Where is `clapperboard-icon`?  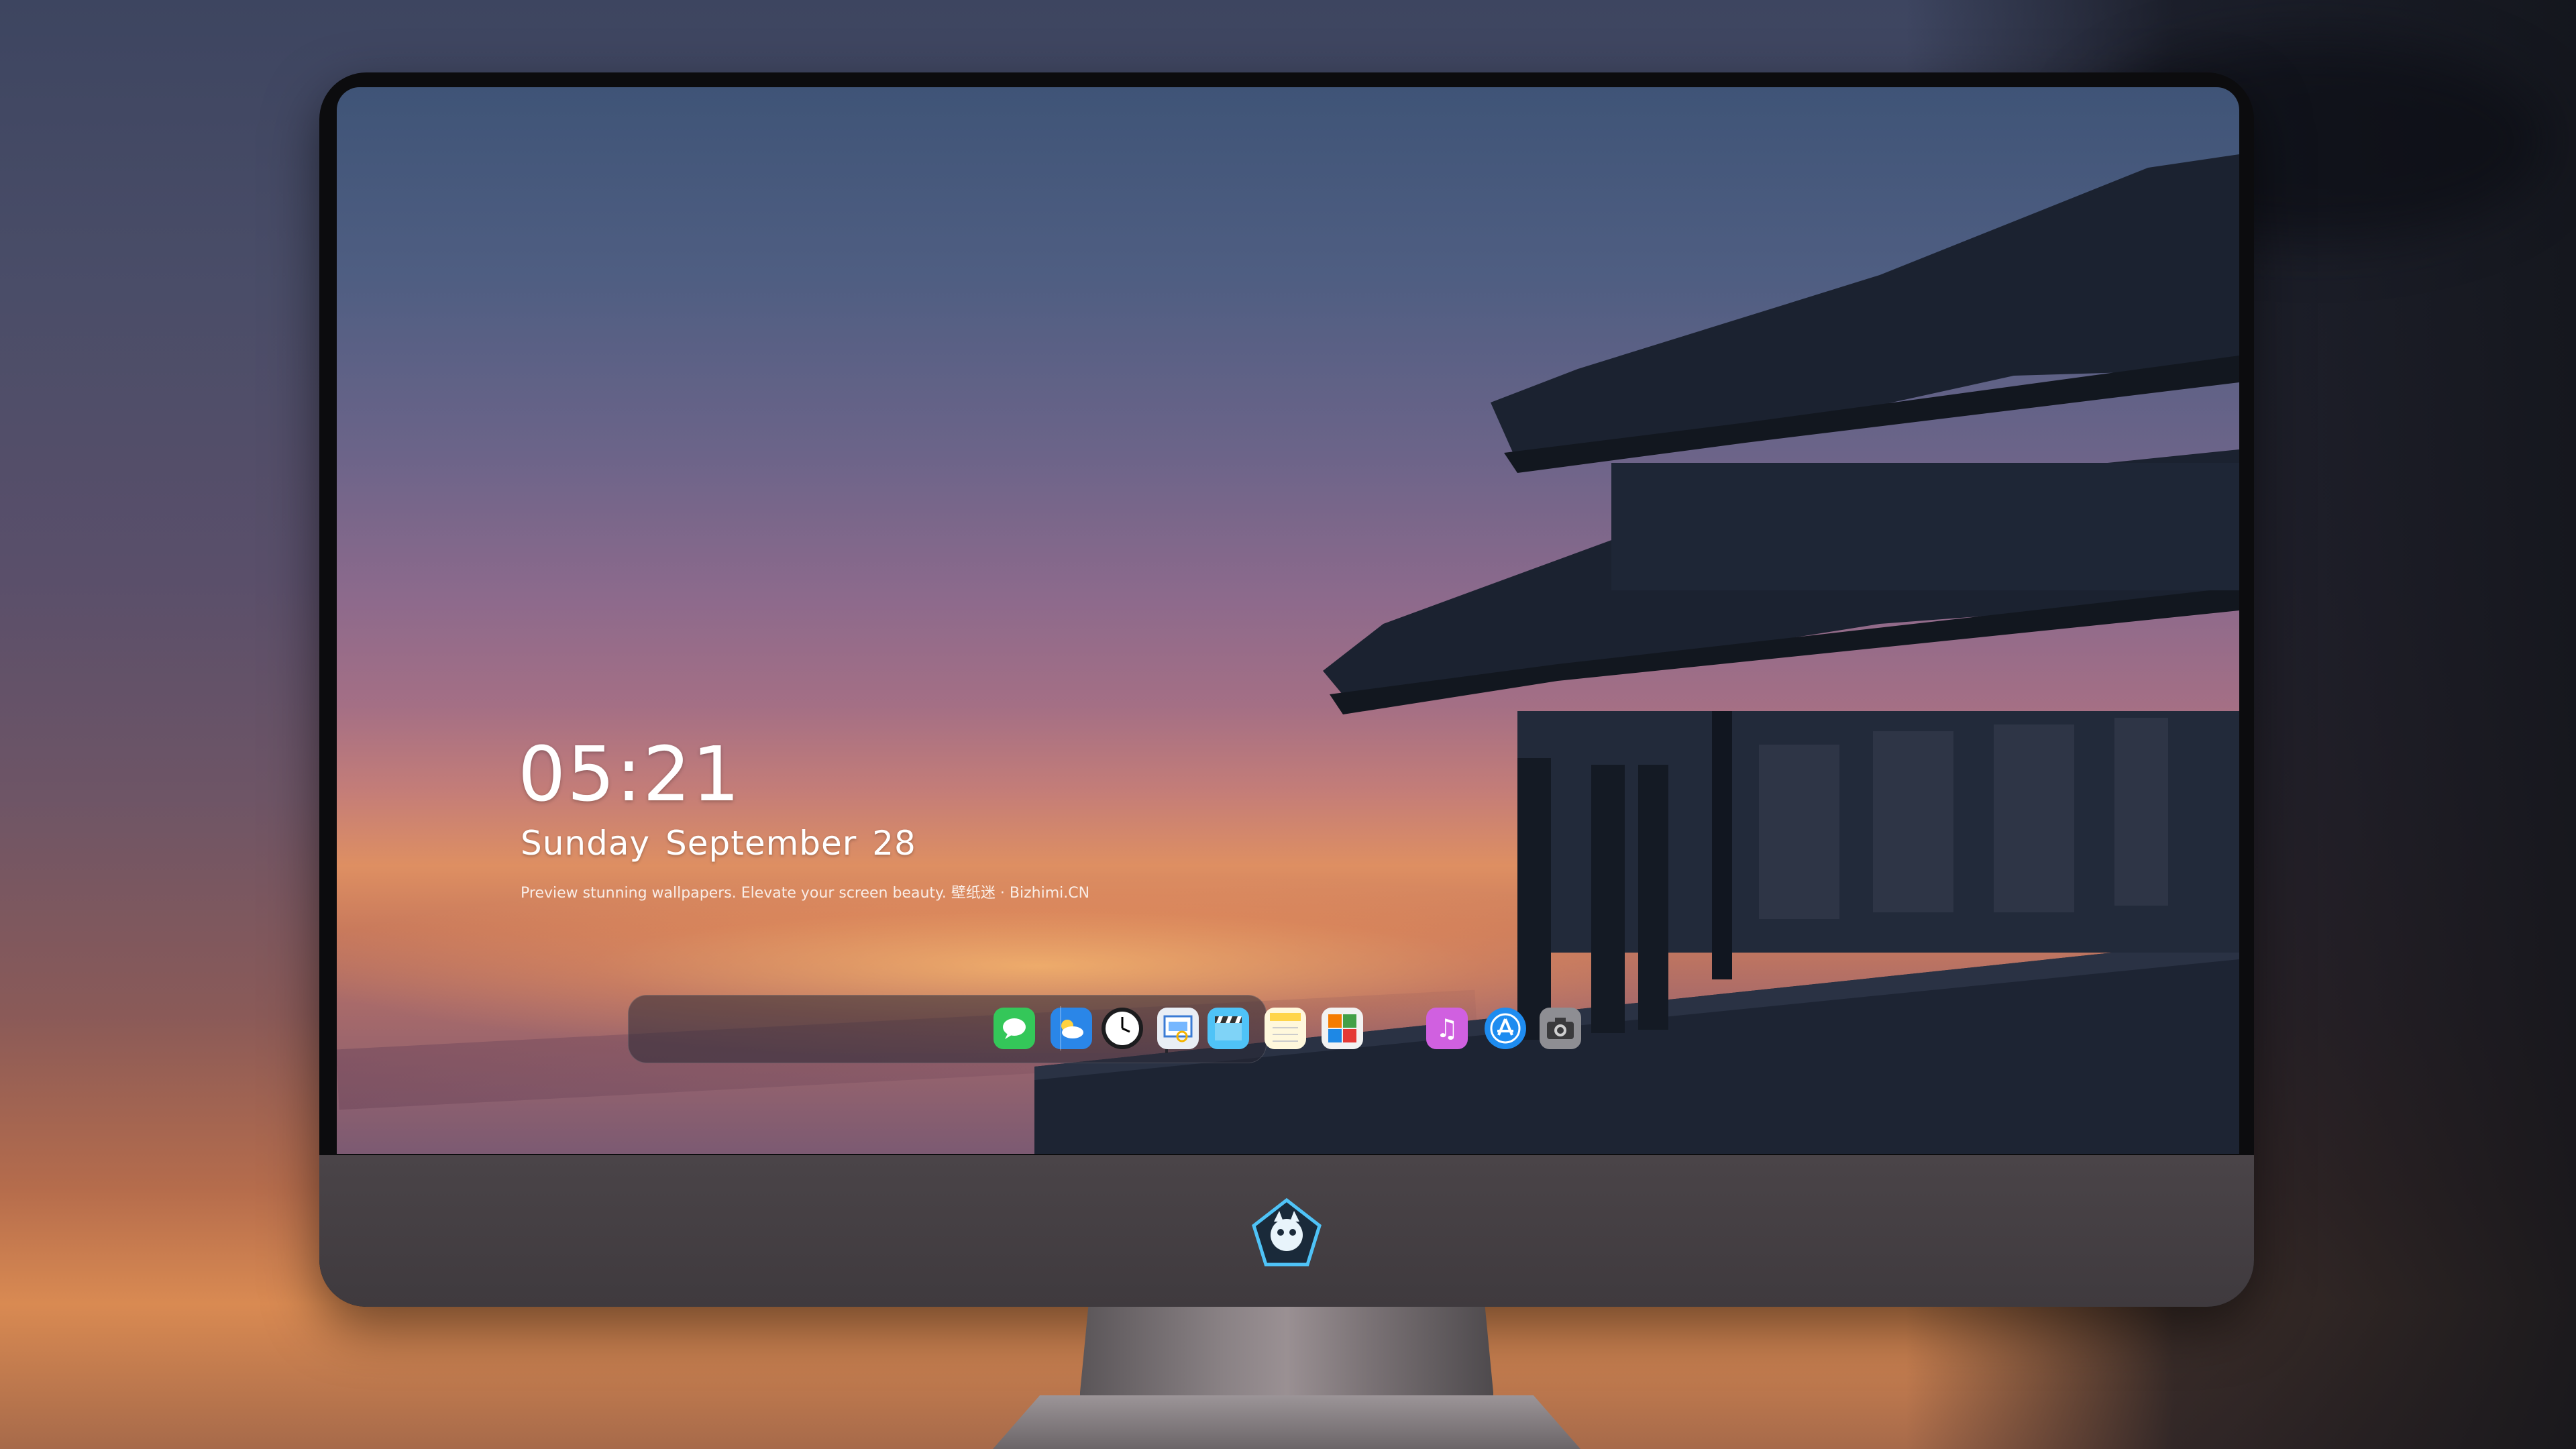 clapperboard-icon is located at coordinates (1228, 1028).